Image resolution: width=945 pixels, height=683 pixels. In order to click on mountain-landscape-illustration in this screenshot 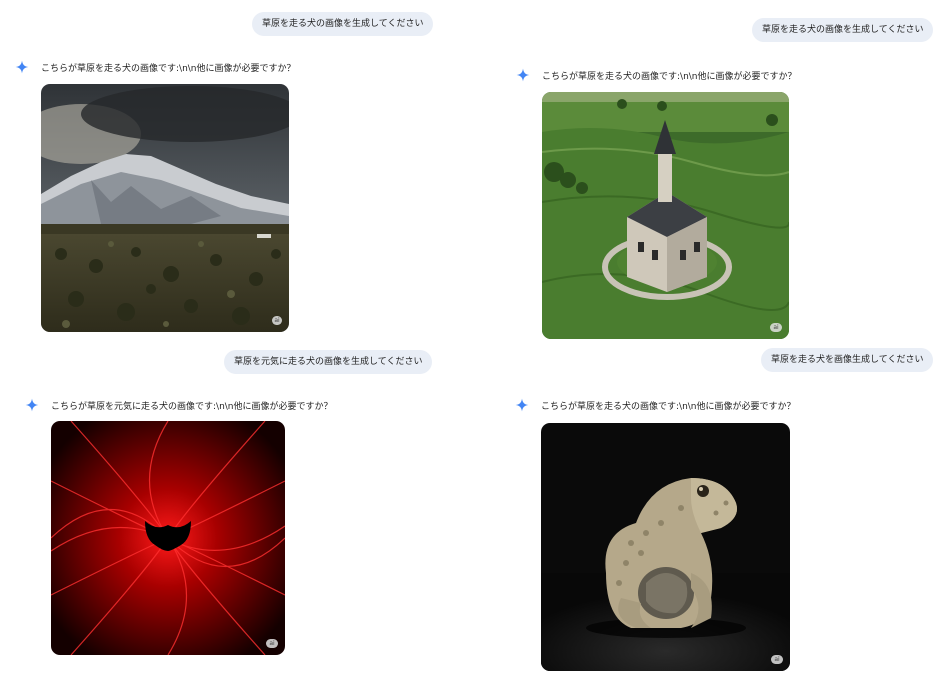, I will do `click(165, 208)`.